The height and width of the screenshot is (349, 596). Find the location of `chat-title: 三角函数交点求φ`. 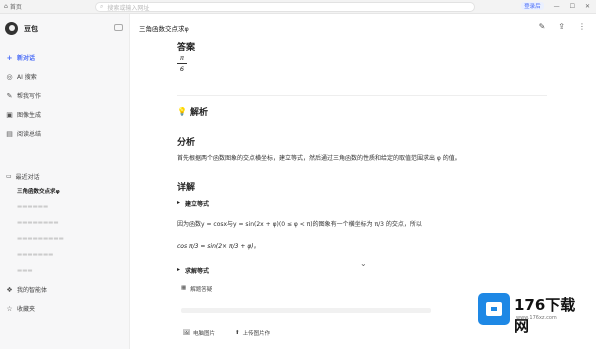

chat-title: 三角函数交点求φ is located at coordinates (164, 29).